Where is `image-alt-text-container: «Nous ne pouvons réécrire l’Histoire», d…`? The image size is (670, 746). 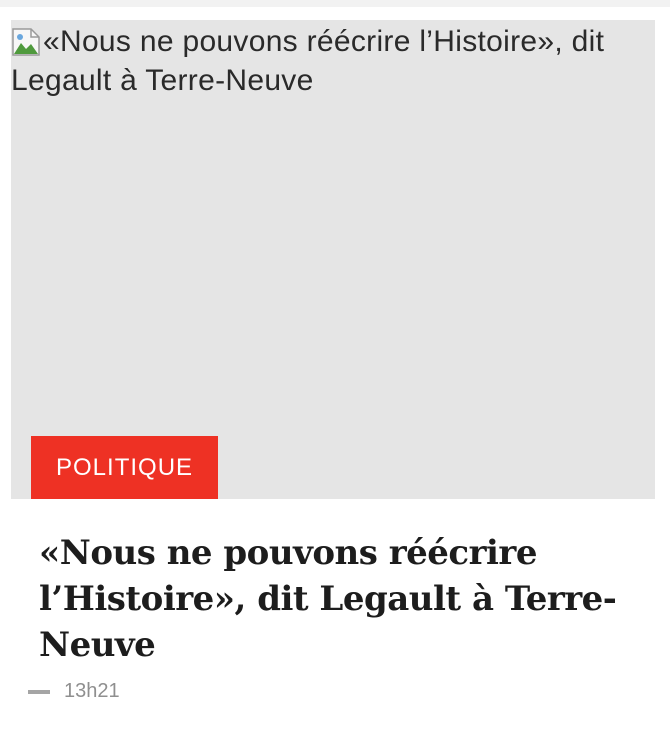
image-alt-text-container: «Nous ne pouvons réécrire l’Histoire», d… is located at coordinates (331, 61).